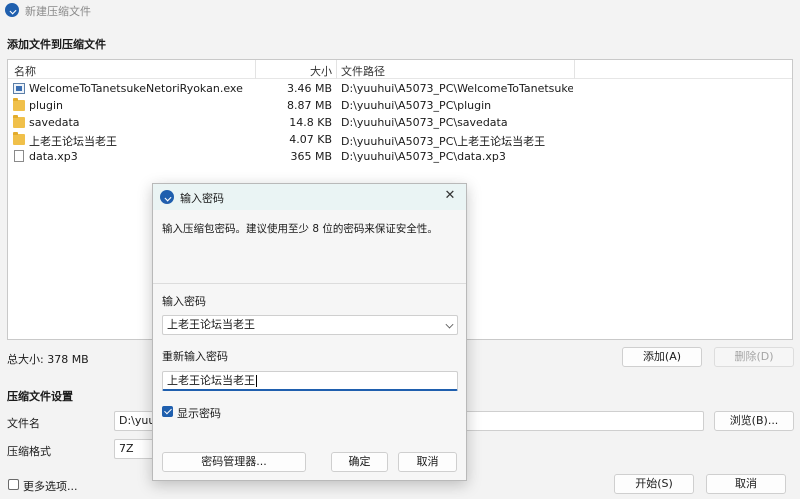 Image resolution: width=800 pixels, height=499 pixels. What do you see at coordinates (310, 139) in the screenshot?
I see `file-size: 4.07 KB` at bounding box center [310, 139].